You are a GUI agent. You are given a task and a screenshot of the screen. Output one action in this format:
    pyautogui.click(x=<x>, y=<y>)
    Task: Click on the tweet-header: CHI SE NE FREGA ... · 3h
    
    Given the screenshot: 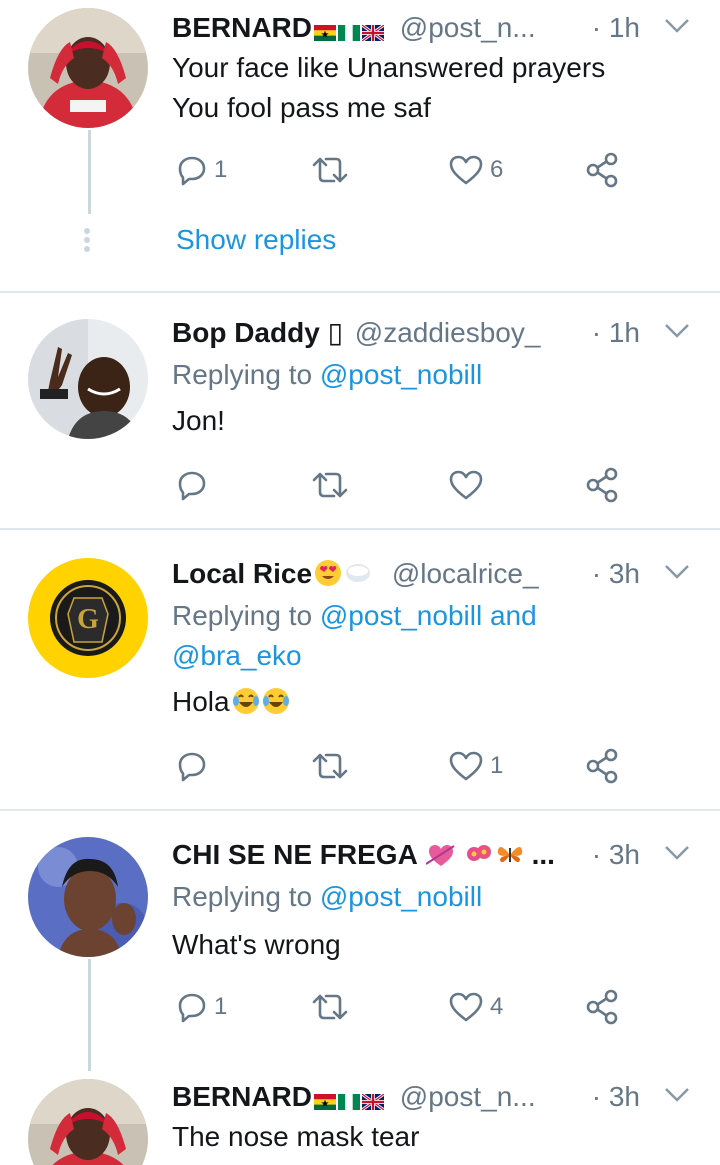 What is the action you would take?
    pyautogui.click(x=406, y=855)
    